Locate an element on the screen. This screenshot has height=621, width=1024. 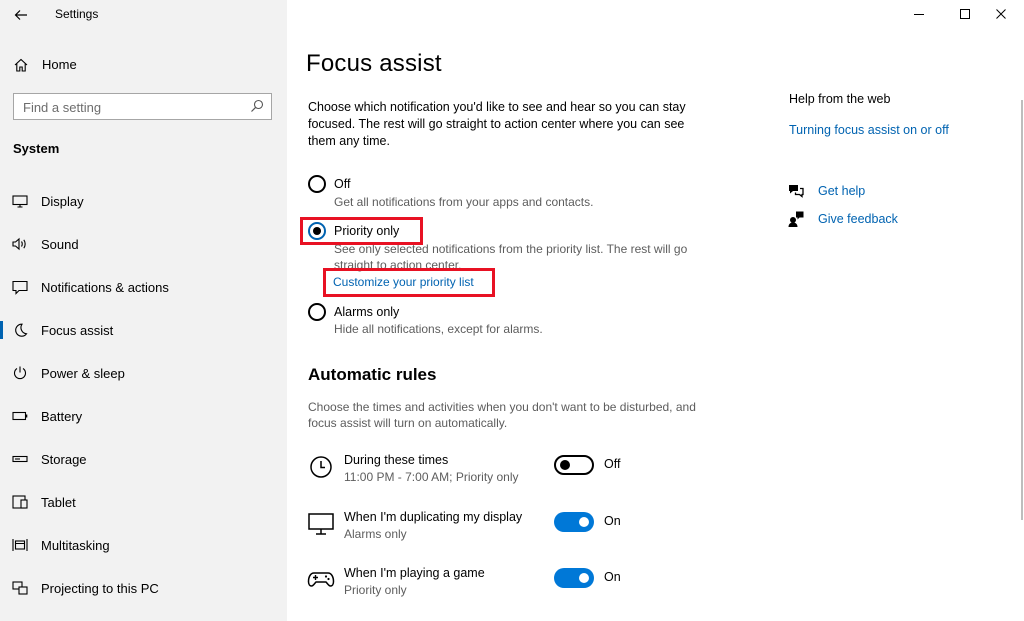
option-label: Off is located at coordinates (342, 184).